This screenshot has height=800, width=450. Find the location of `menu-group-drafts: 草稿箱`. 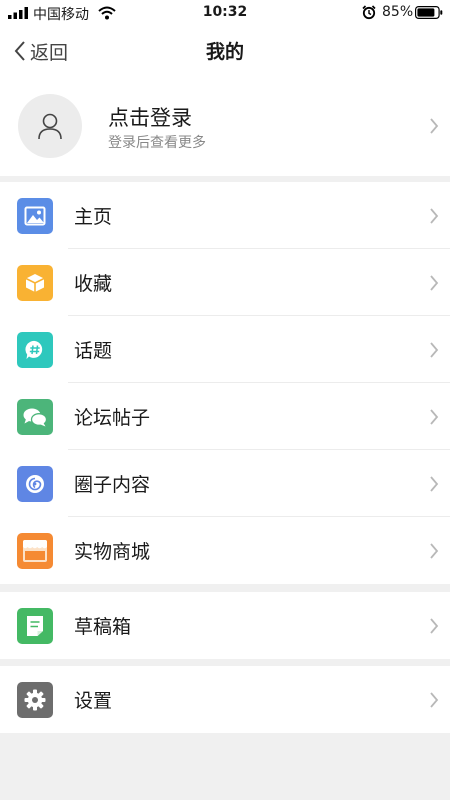

menu-group-drafts: 草稿箱 is located at coordinates (225, 625).